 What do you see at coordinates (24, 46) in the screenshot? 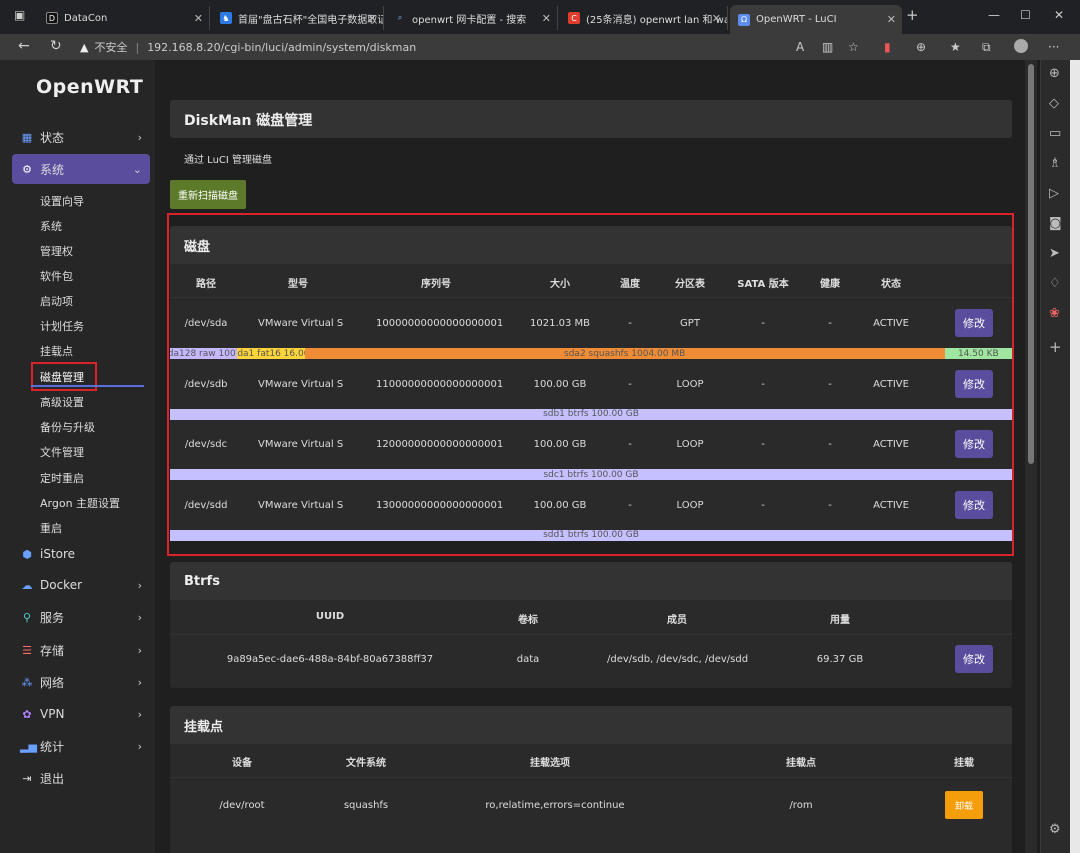
I see `back-arrow-icon: ←` at bounding box center [24, 46].